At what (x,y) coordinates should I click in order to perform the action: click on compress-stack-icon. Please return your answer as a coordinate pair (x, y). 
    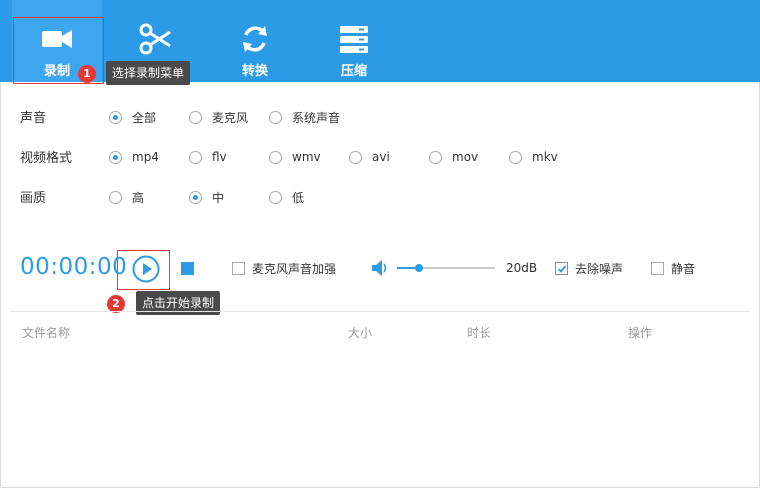
    Looking at the image, I should click on (354, 39).